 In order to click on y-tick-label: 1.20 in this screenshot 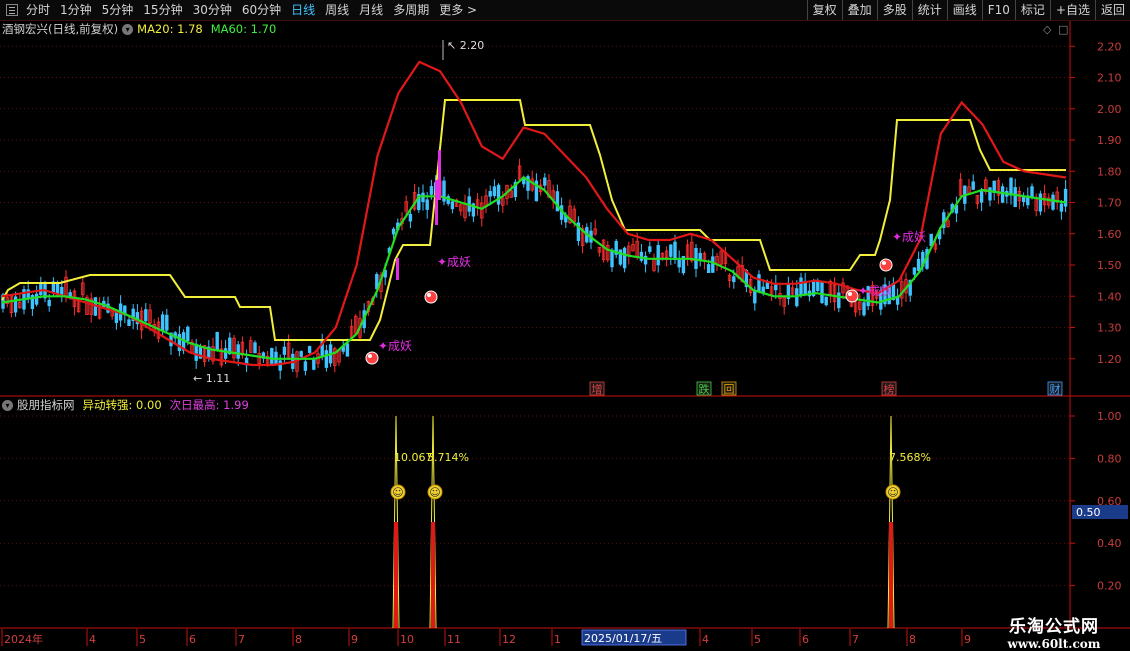, I will do `click(1109, 359)`.